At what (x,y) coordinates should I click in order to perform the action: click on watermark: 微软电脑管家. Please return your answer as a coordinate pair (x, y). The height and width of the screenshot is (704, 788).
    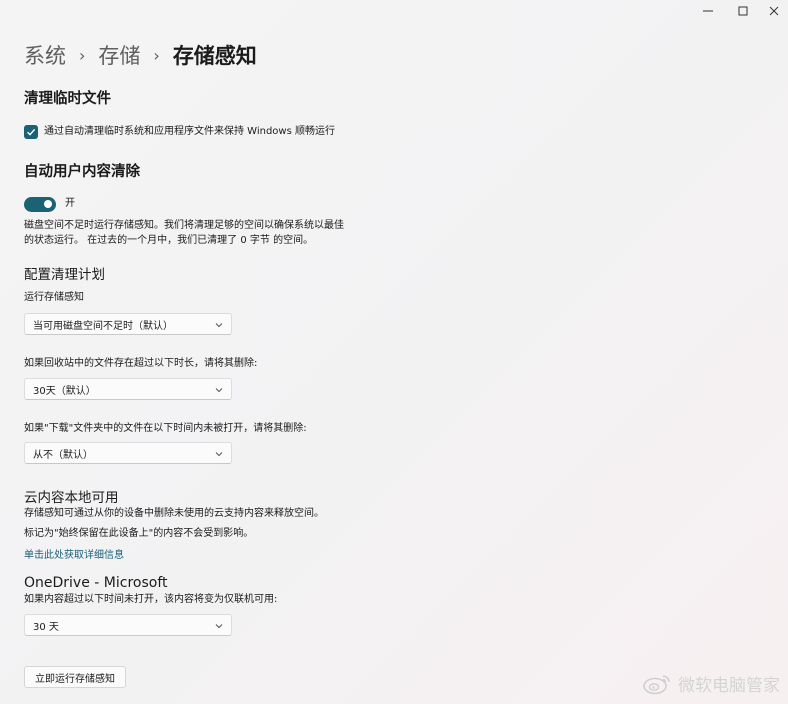
    Looking at the image, I should click on (711, 683).